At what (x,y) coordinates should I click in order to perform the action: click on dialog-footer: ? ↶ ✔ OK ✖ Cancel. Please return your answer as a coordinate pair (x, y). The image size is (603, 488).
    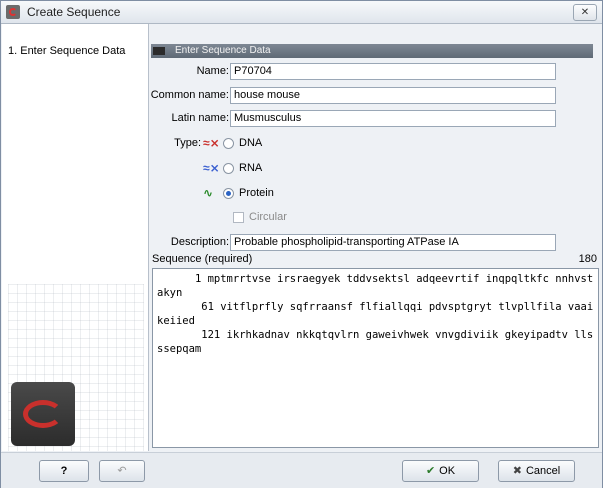
    Looking at the image, I should click on (301, 470).